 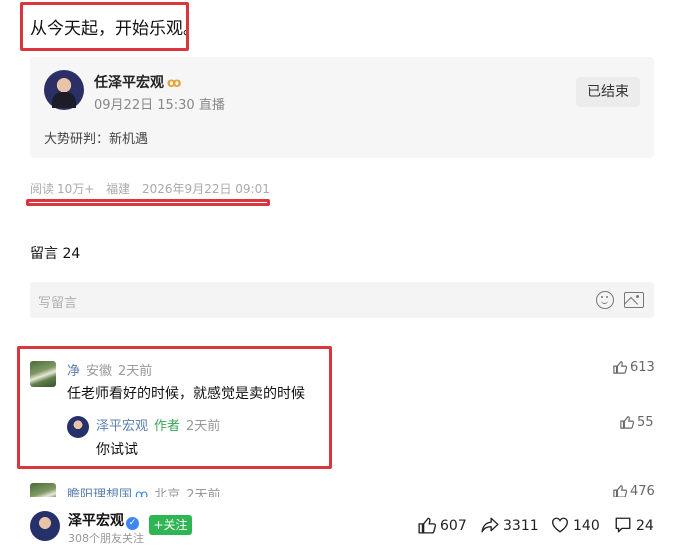 I want to click on comment-location: 安徽, so click(x=99, y=371).